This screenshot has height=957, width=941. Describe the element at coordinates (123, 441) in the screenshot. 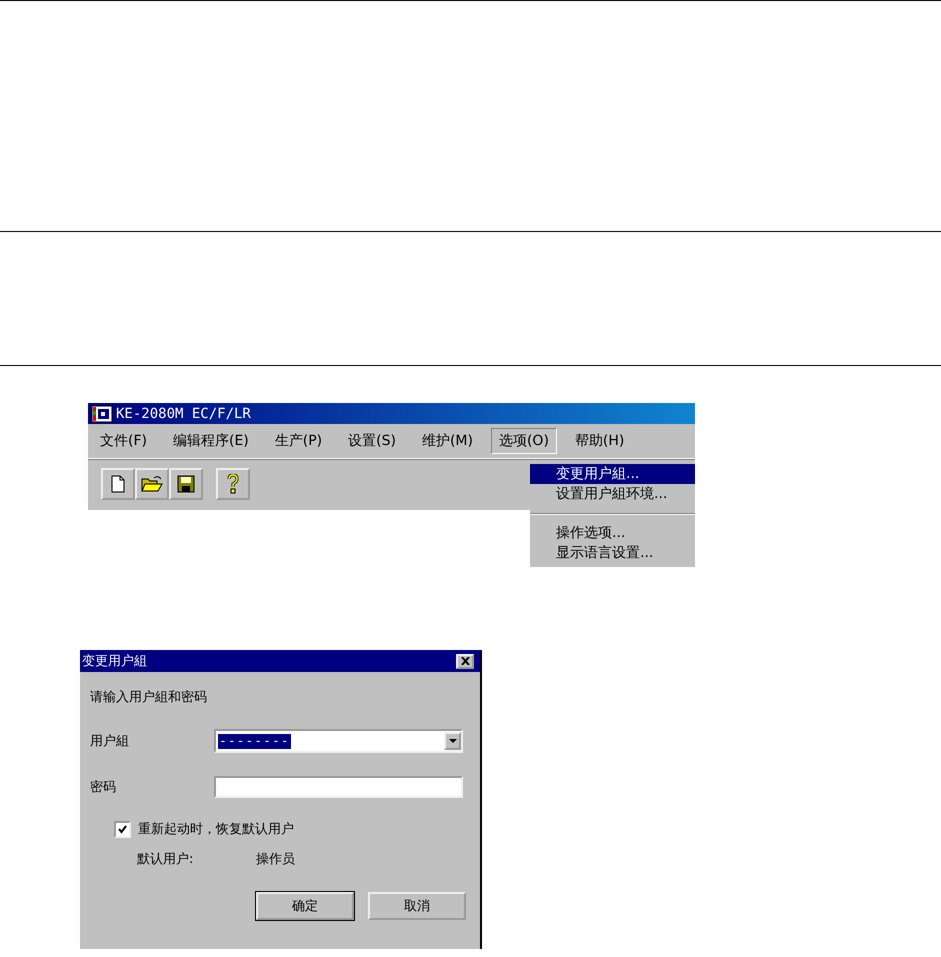

I see `menu-item: 文件(F)` at that location.